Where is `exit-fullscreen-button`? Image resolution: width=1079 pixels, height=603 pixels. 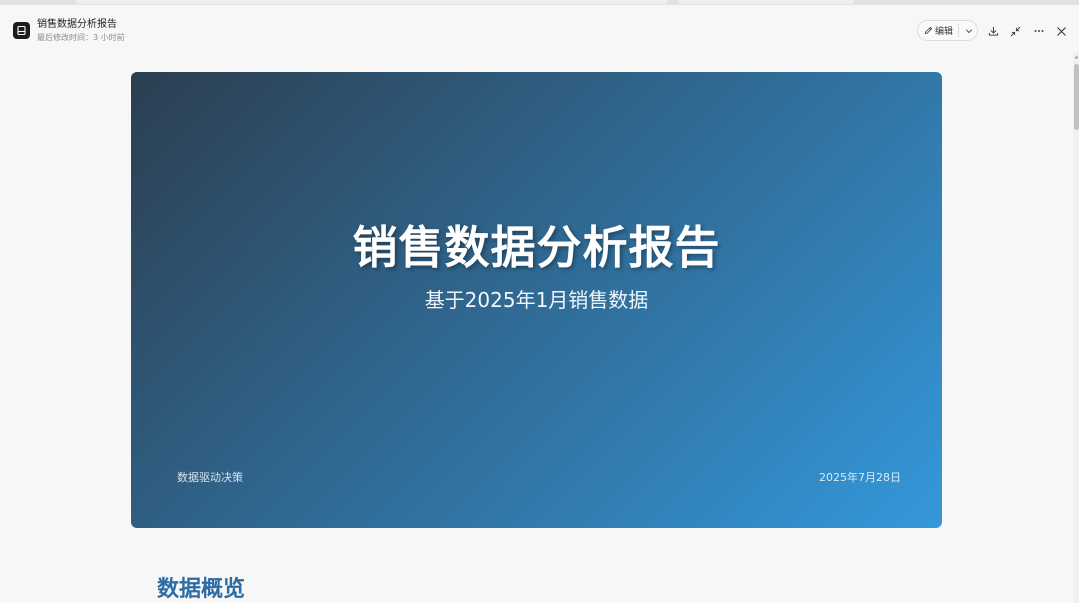
exit-fullscreen-button is located at coordinates (1015, 31).